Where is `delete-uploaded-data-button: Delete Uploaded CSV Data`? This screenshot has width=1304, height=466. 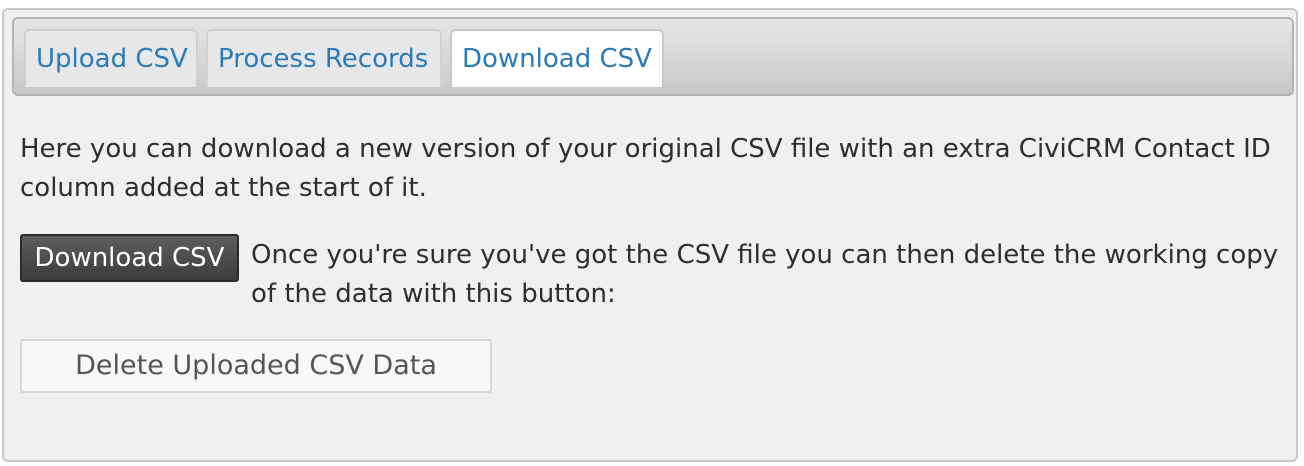
delete-uploaded-data-button: Delete Uploaded CSV Data is located at coordinates (256, 366).